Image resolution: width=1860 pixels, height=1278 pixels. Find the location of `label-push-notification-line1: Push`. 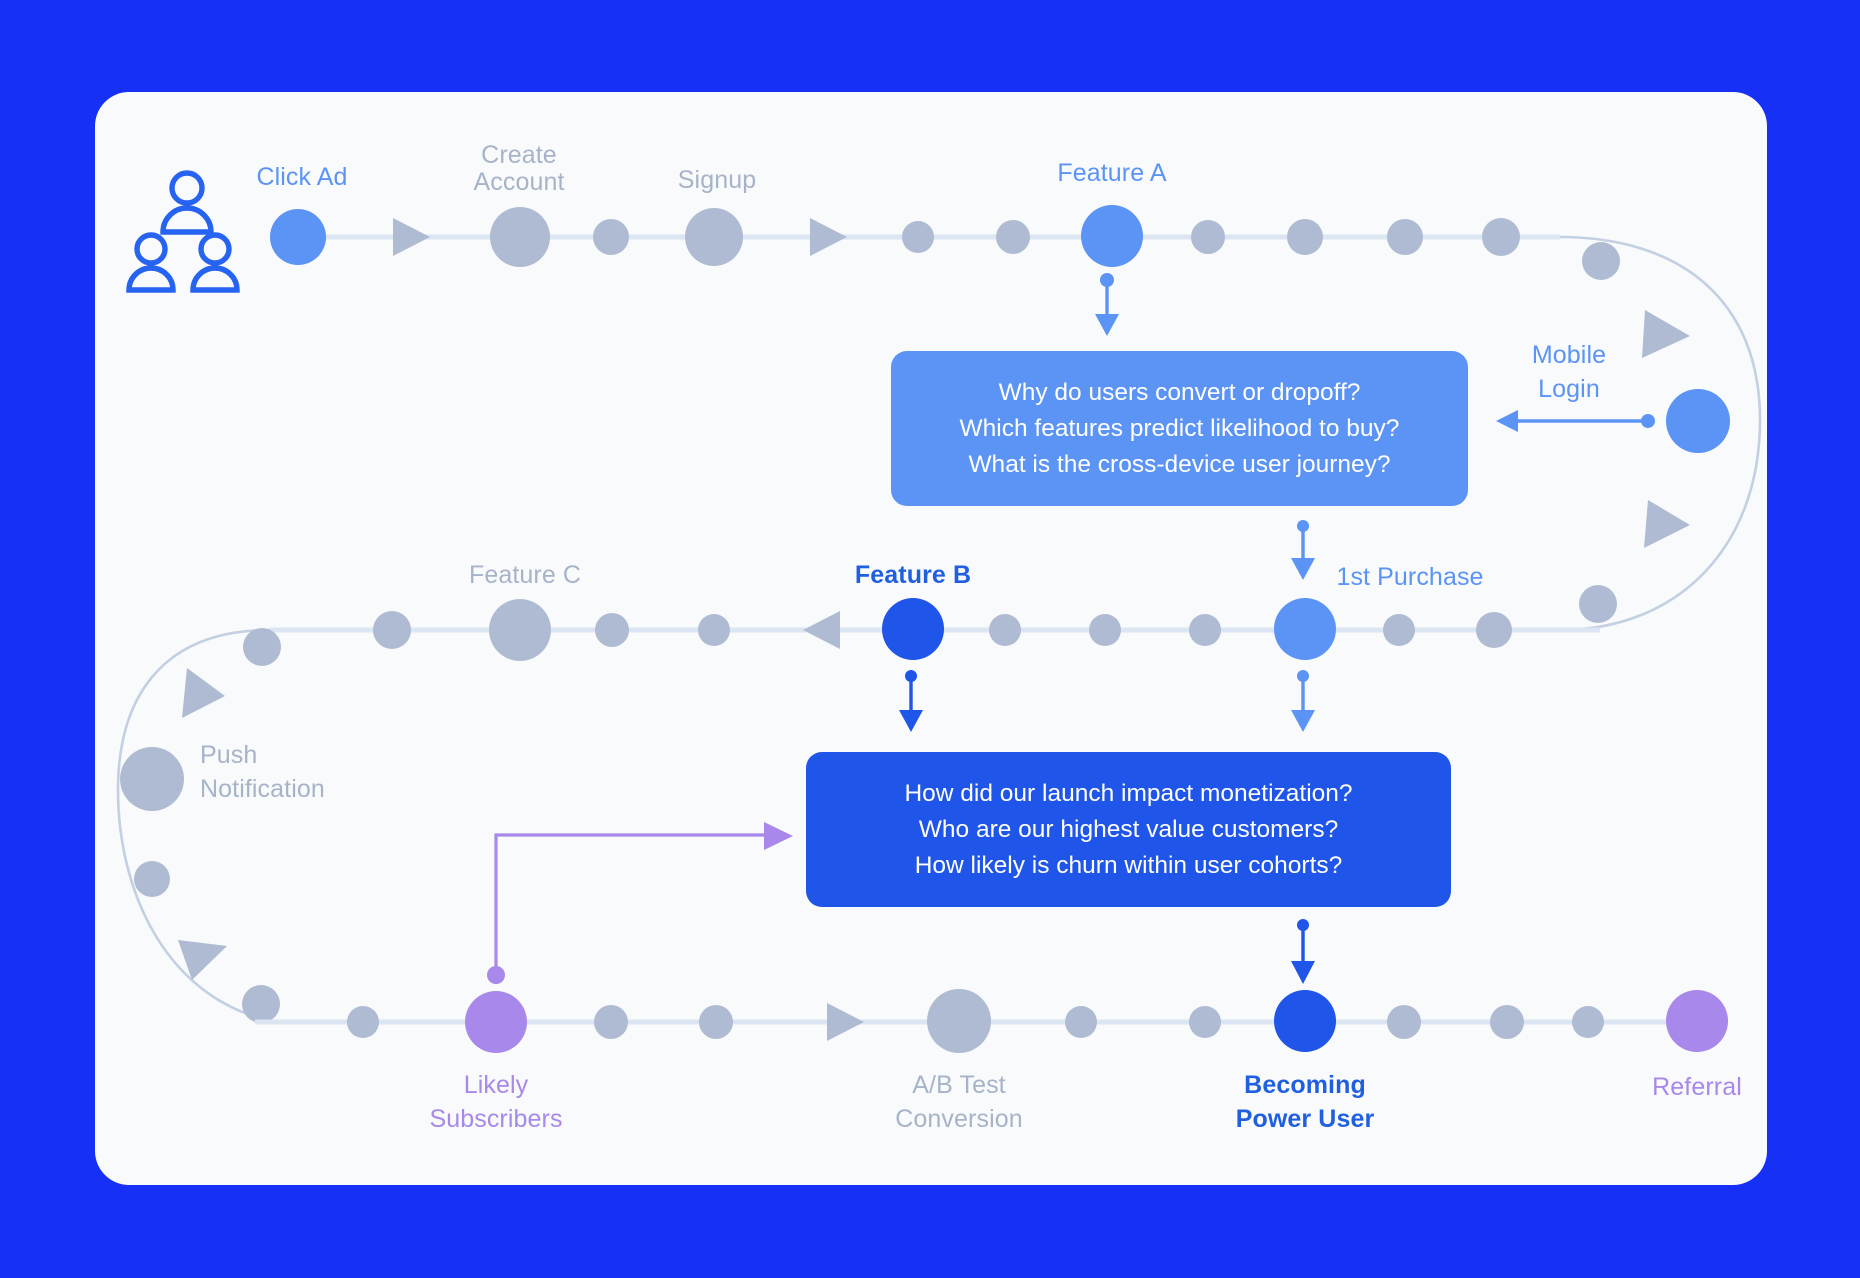

label-push-notification-line1: Push is located at coordinates (229, 755).